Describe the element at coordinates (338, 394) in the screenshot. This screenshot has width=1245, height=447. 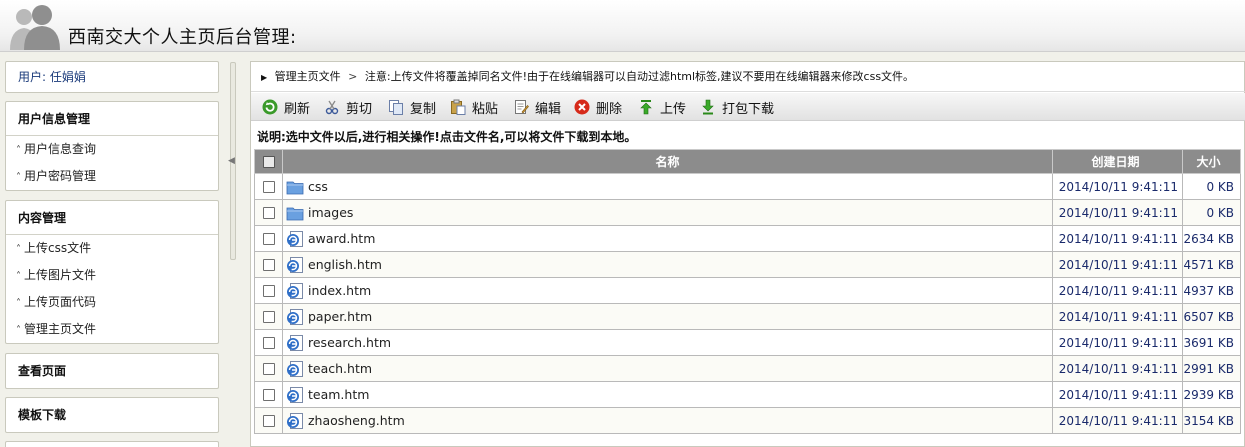
I see `file-name-link: team.htm` at that location.